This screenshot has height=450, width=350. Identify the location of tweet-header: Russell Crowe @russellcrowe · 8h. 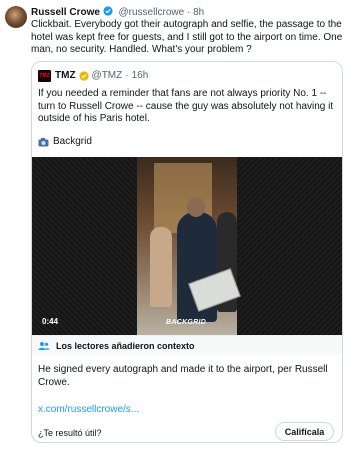
(188, 12).